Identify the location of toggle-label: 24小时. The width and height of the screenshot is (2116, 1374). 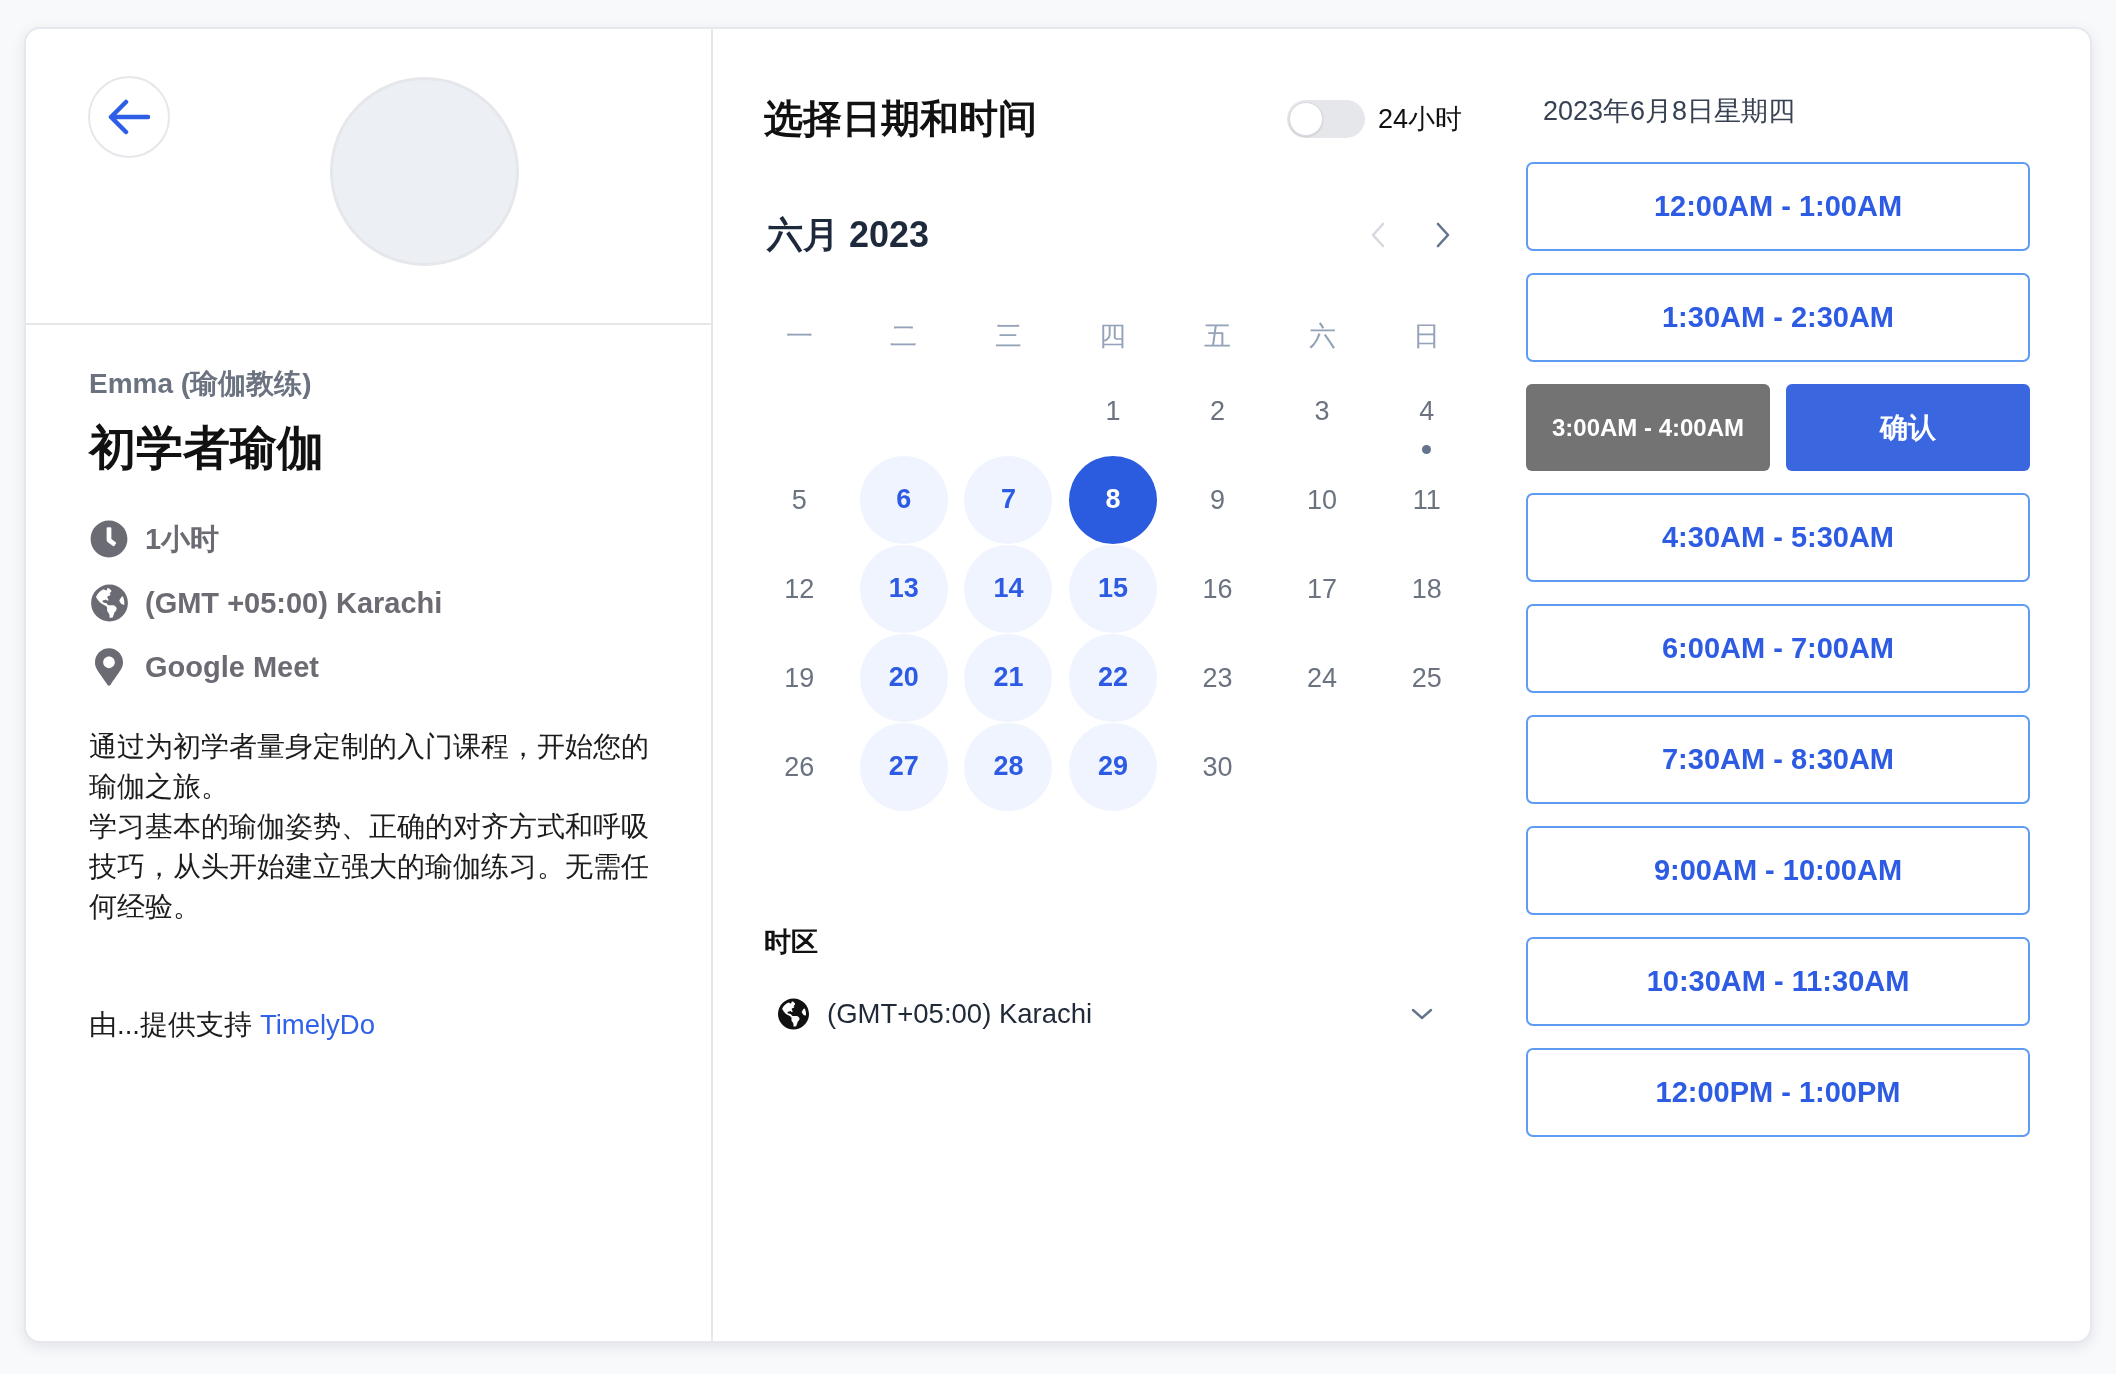
(1419, 119).